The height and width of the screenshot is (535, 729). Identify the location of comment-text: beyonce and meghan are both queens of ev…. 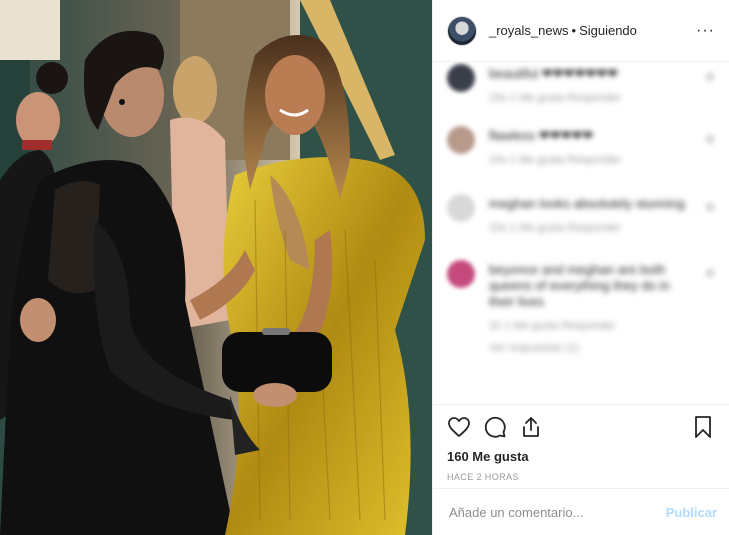
(579, 285).